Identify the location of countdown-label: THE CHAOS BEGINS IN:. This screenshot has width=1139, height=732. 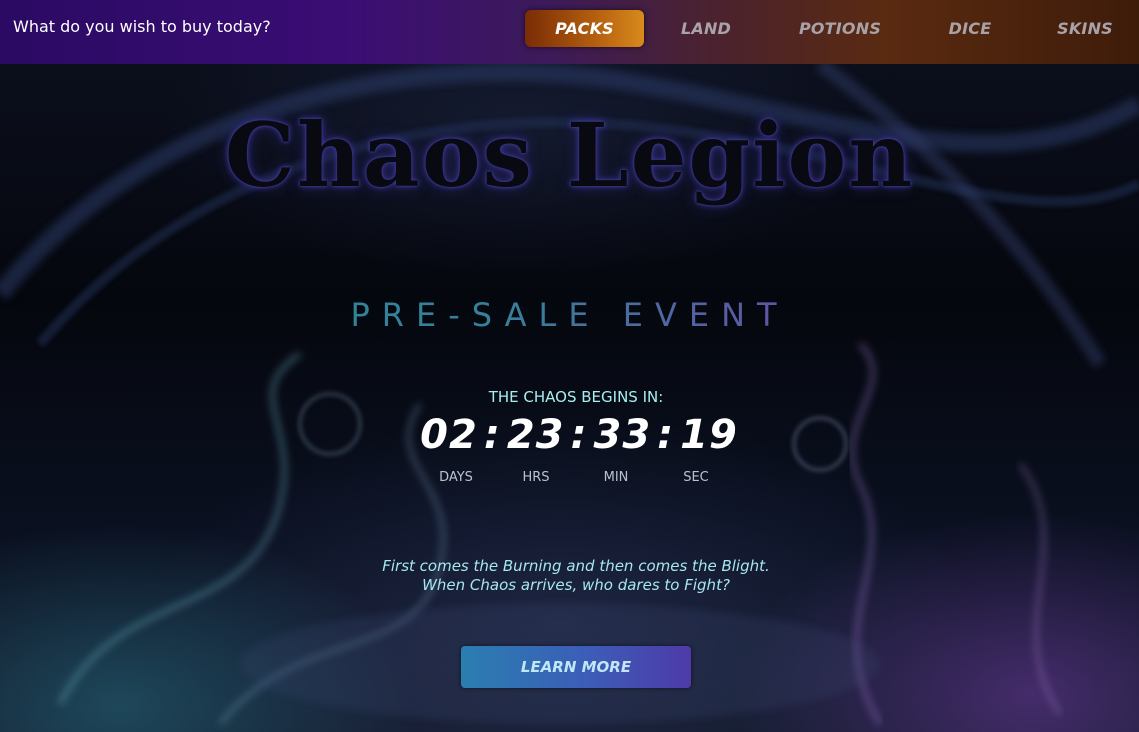
(576, 397).